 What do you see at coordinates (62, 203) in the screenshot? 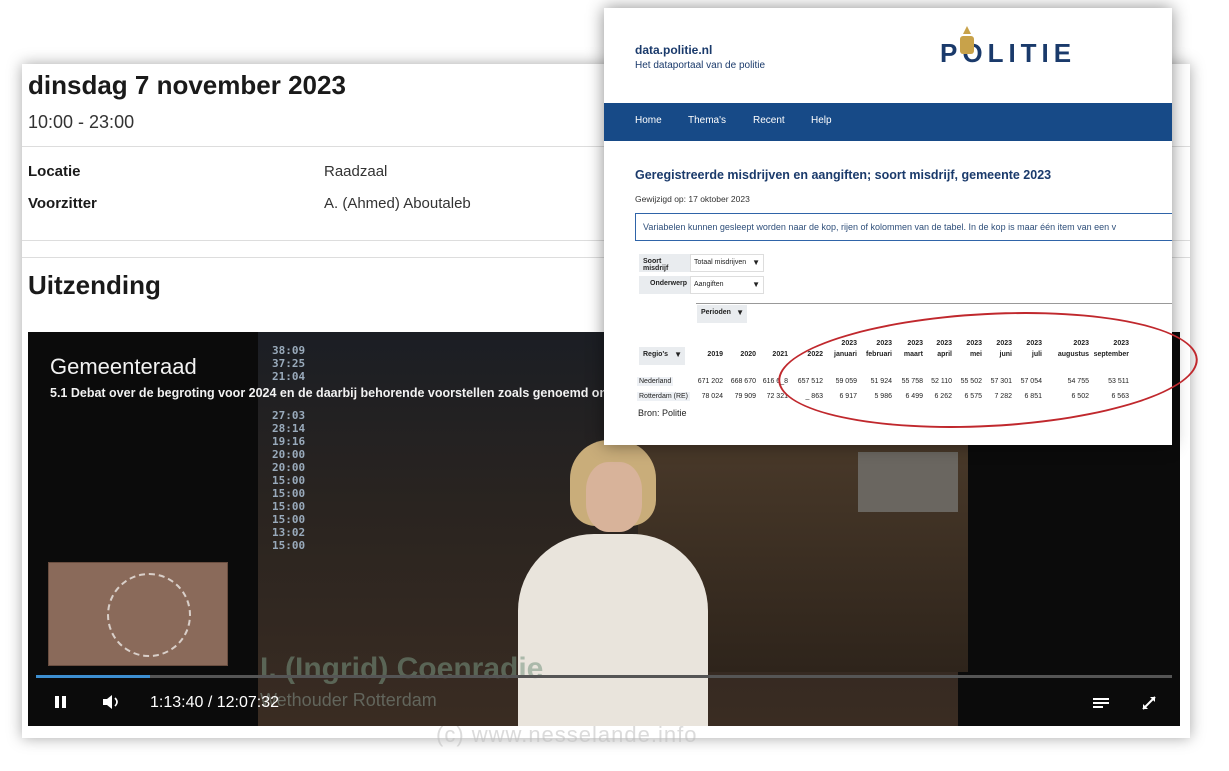
I see `chair-label: Voorzitter` at bounding box center [62, 203].